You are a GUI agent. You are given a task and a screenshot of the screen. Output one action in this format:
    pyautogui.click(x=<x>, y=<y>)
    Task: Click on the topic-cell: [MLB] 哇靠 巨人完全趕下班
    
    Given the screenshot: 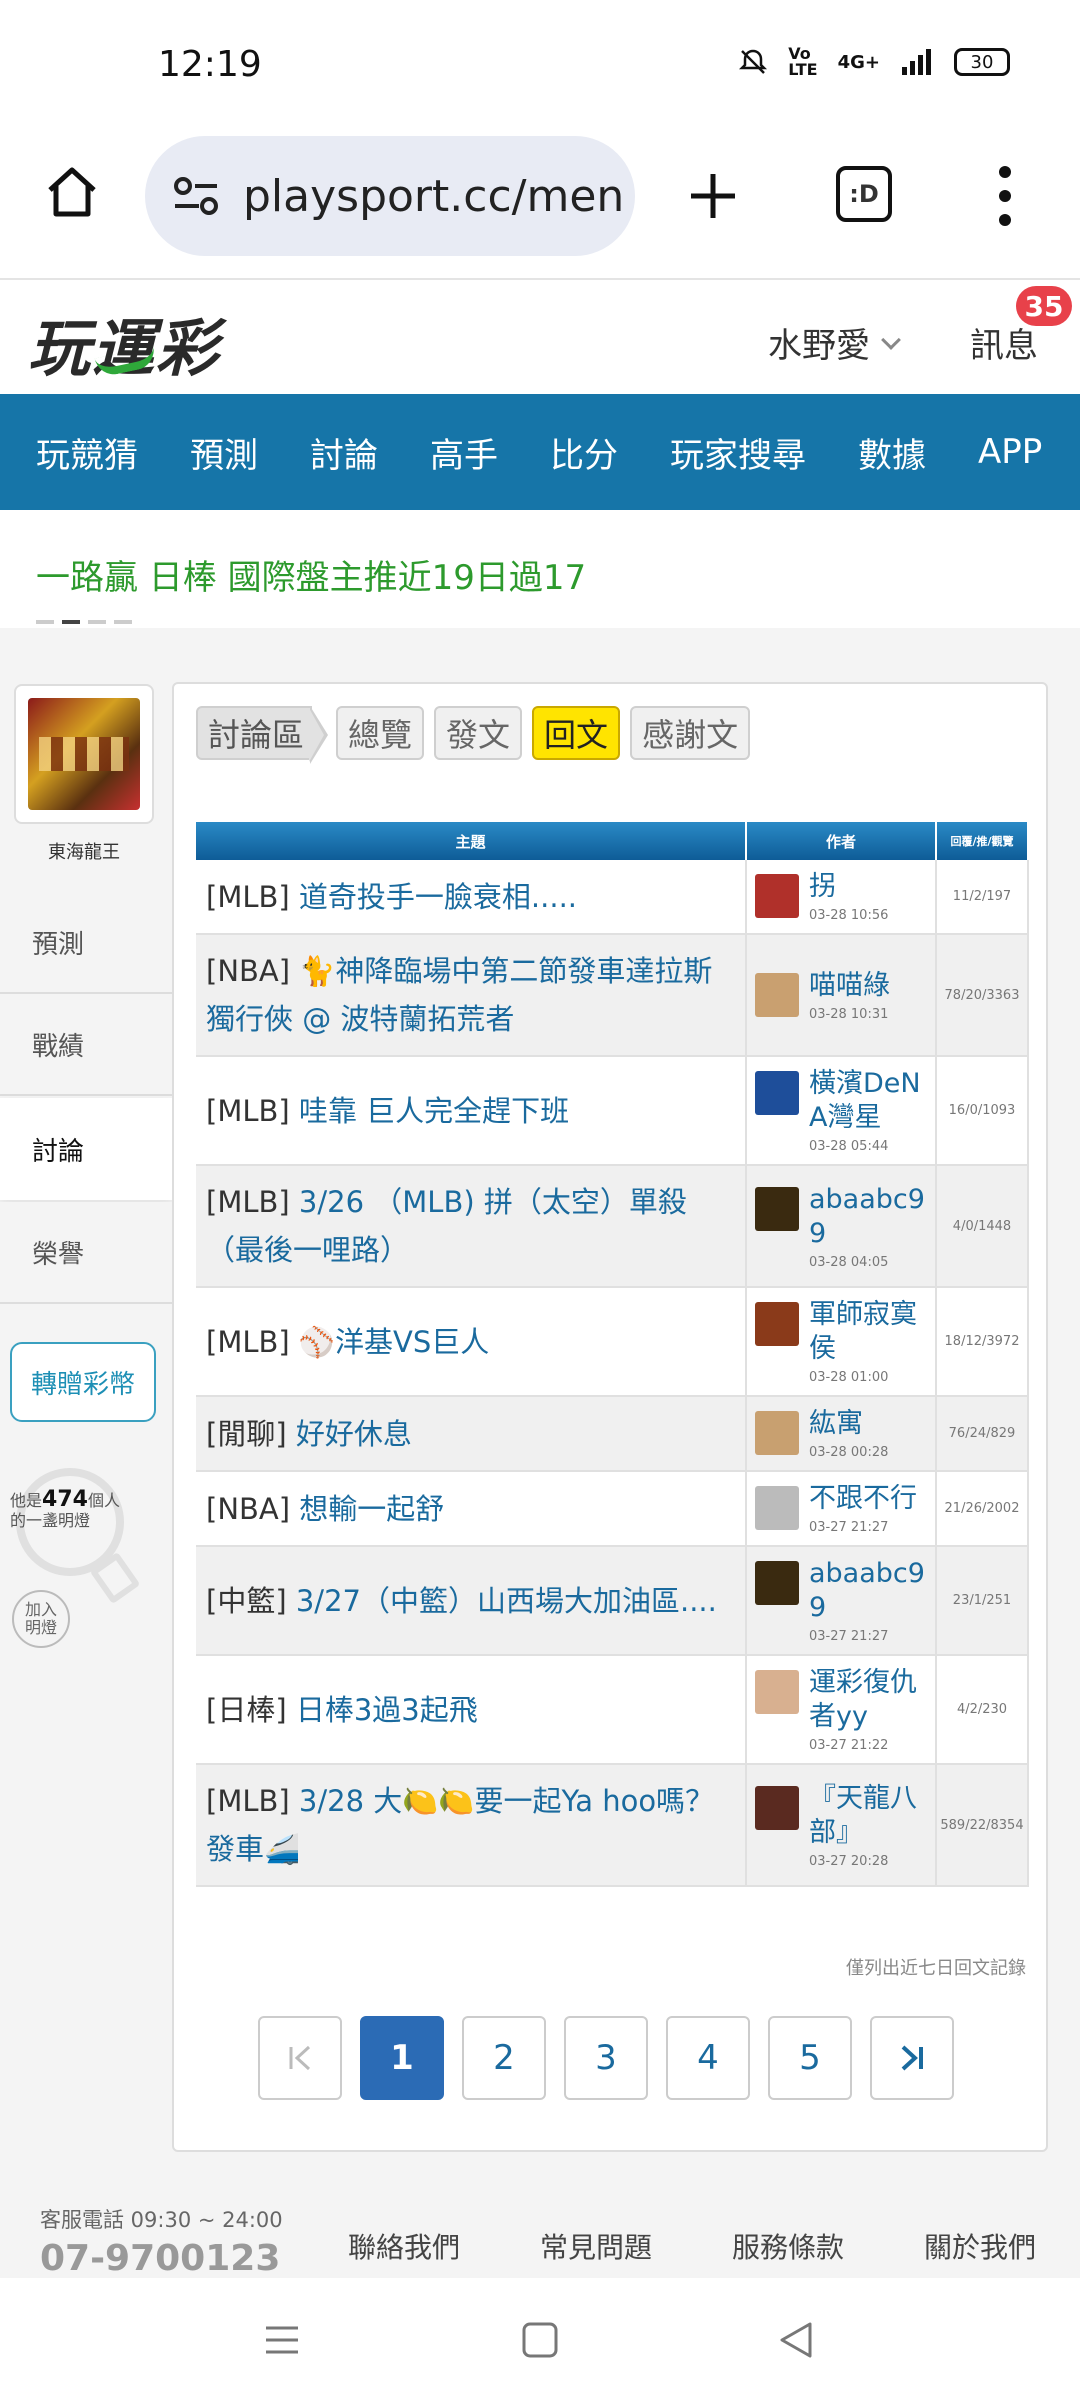 What is the action you would take?
    pyautogui.click(x=471, y=1111)
    